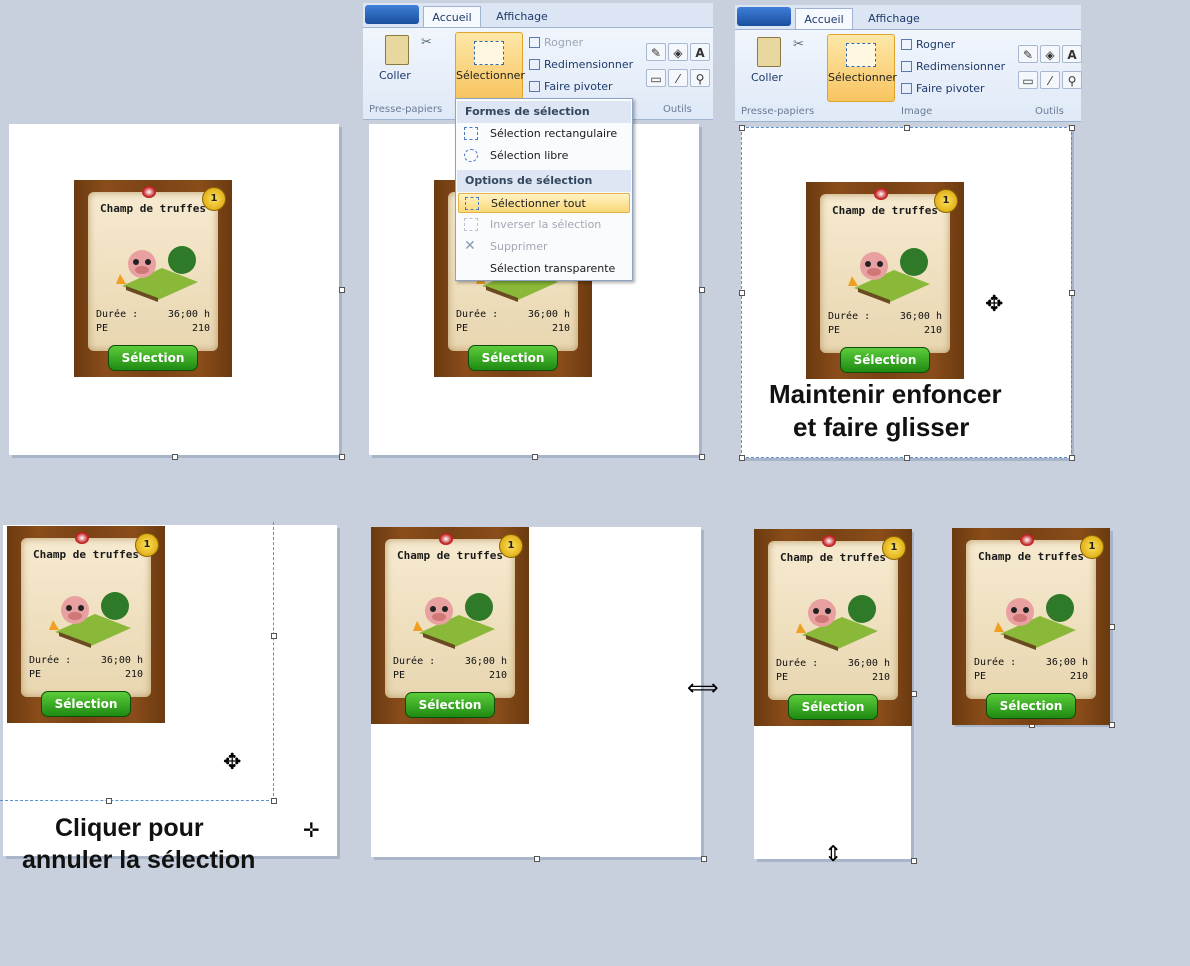 Image resolution: width=1190 pixels, height=966 pixels. I want to click on menu-item-rect: Sélection rectangulaire, so click(544, 134).